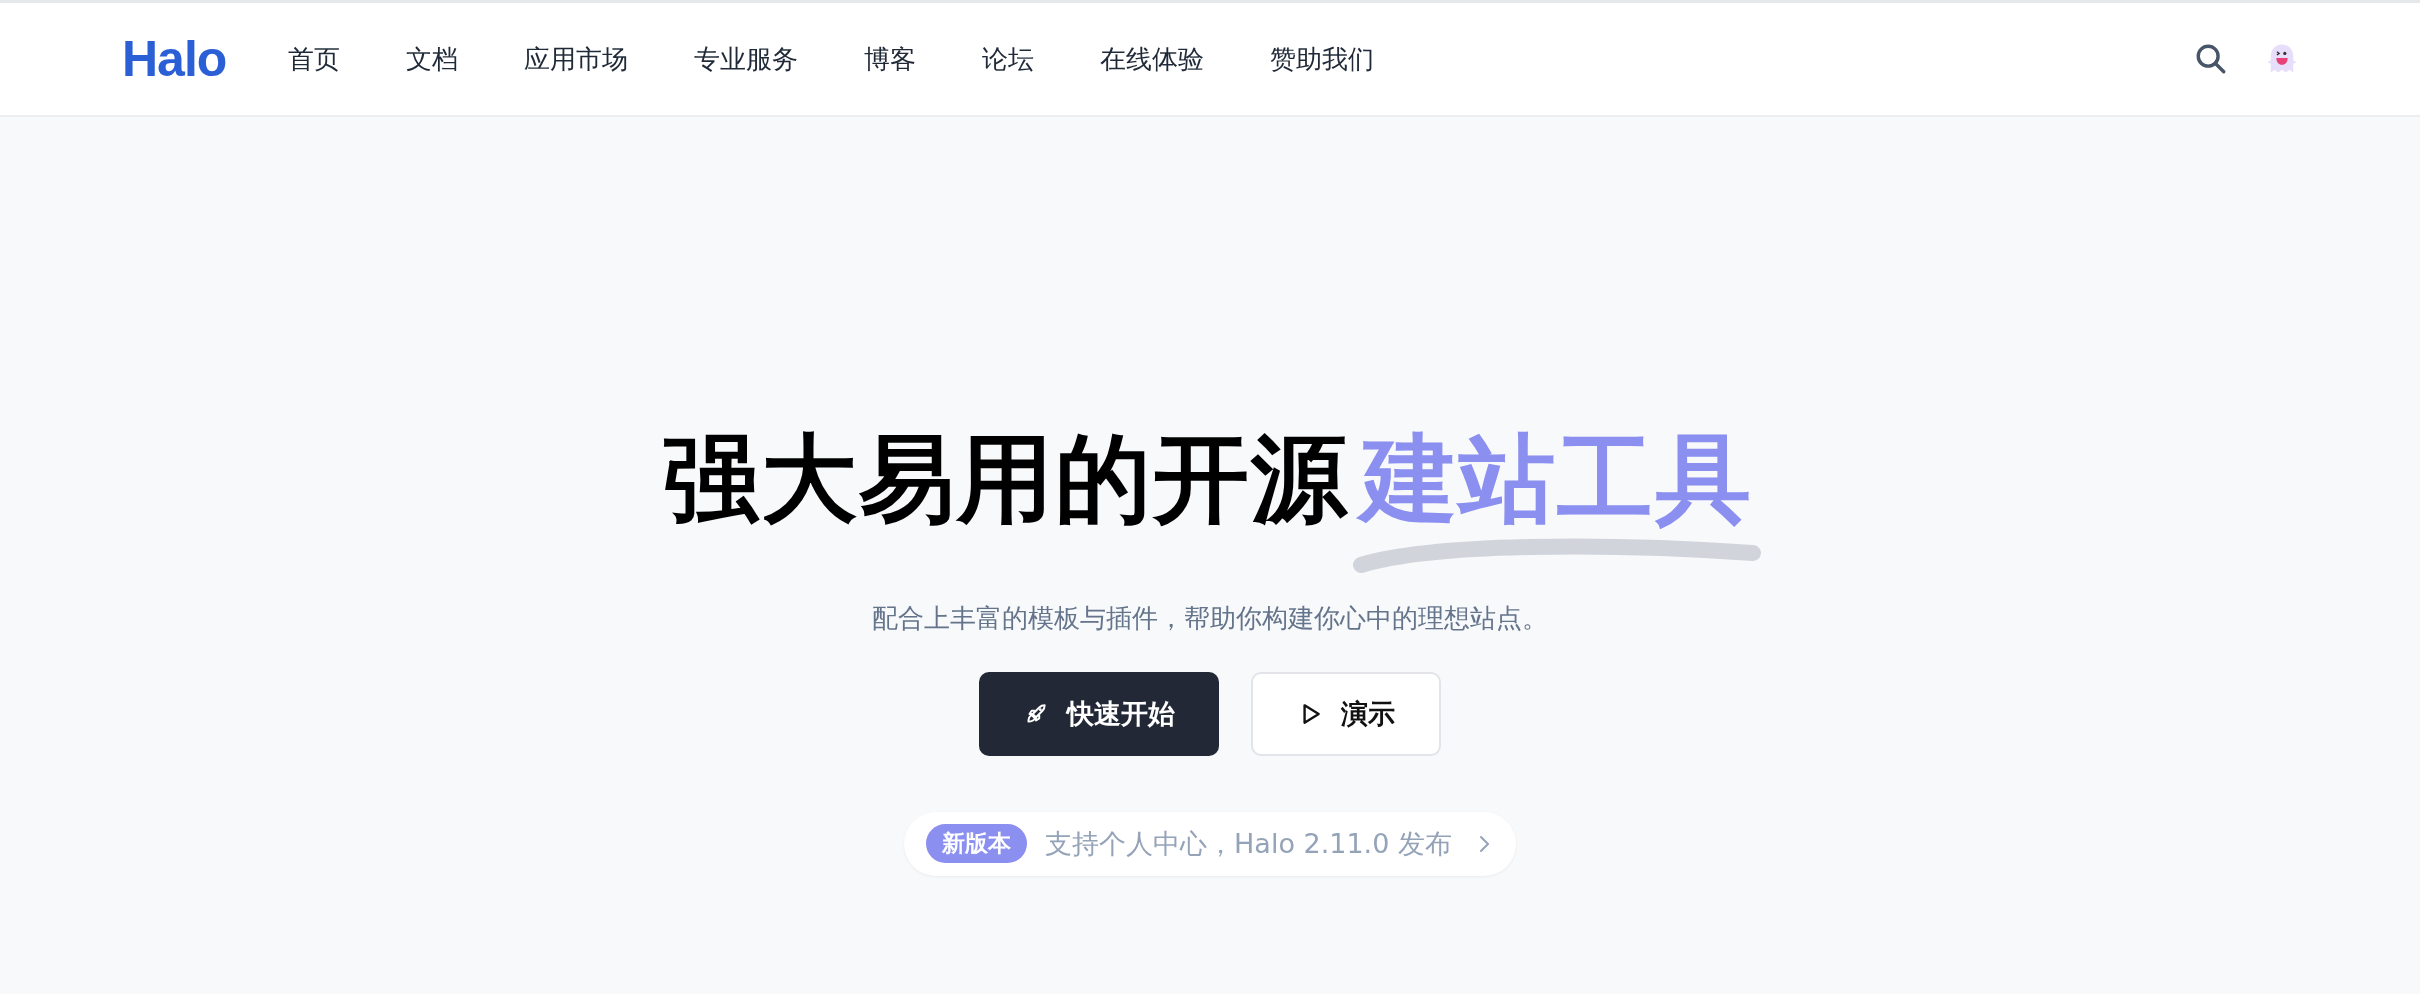 Image resolution: width=2420 pixels, height=994 pixels. I want to click on quick-start-button: 快速开始, so click(1099, 713).